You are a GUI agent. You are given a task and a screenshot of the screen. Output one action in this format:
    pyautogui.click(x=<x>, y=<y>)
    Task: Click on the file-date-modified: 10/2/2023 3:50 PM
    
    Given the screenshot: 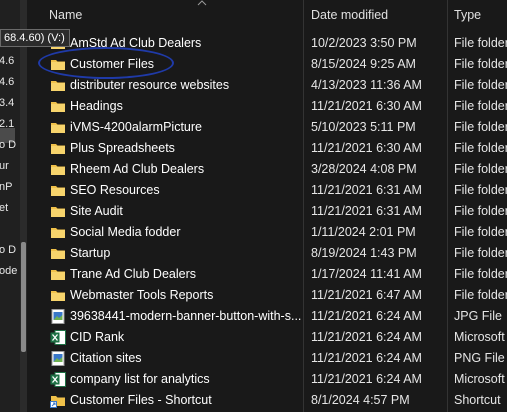 What is the action you would take?
    pyautogui.click(x=364, y=43)
    